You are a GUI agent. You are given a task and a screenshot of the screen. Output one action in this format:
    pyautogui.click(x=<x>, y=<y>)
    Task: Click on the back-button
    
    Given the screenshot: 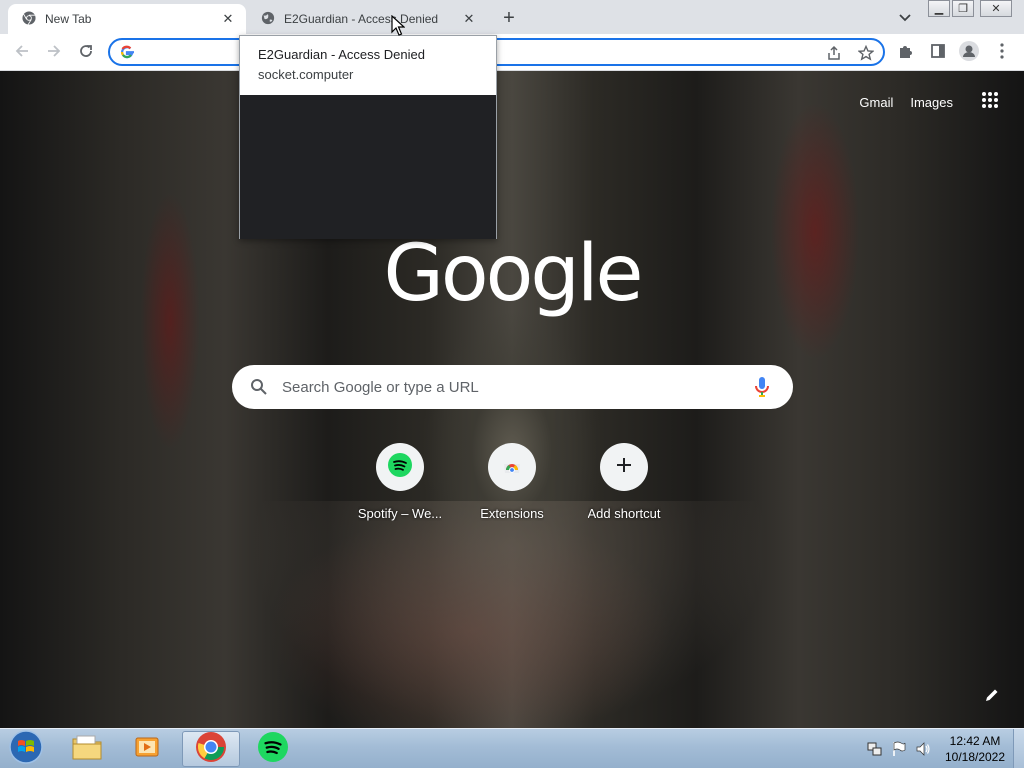 What is the action you would take?
    pyautogui.click(x=22, y=53)
    